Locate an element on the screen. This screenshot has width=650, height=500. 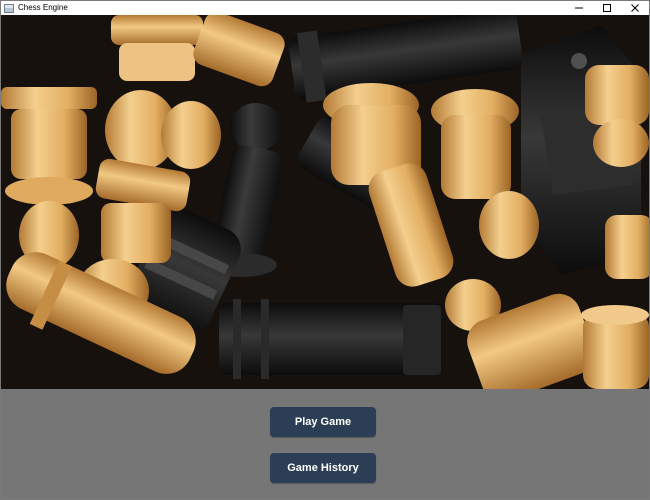
close-button is located at coordinates (635, 8).